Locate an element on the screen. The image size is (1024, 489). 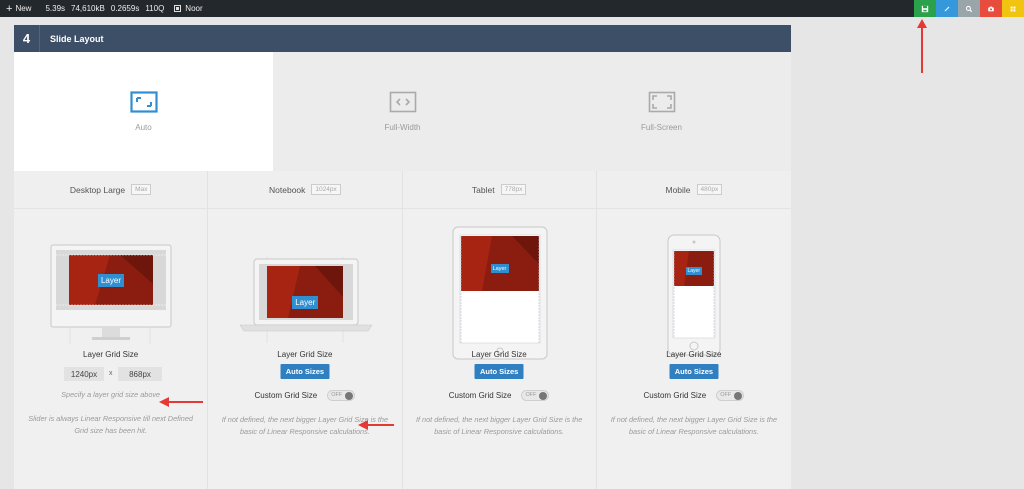
grid-height-input: 868px is located at coordinates (140, 374).